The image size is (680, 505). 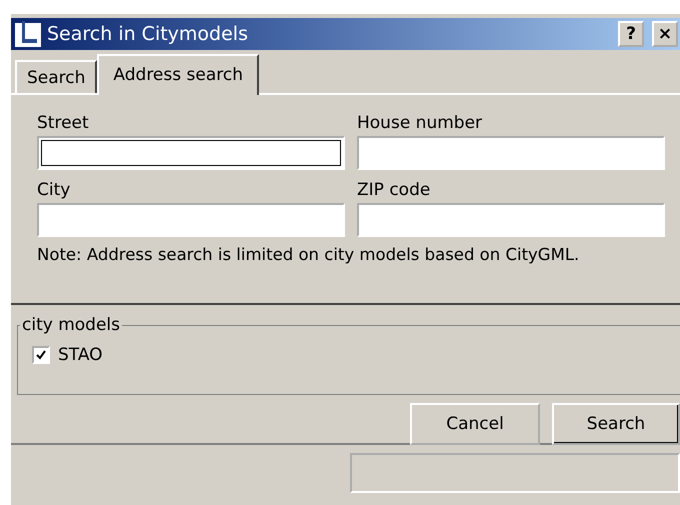 What do you see at coordinates (178, 74) in the screenshot?
I see `tab: Address search` at bounding box center [178, 74].